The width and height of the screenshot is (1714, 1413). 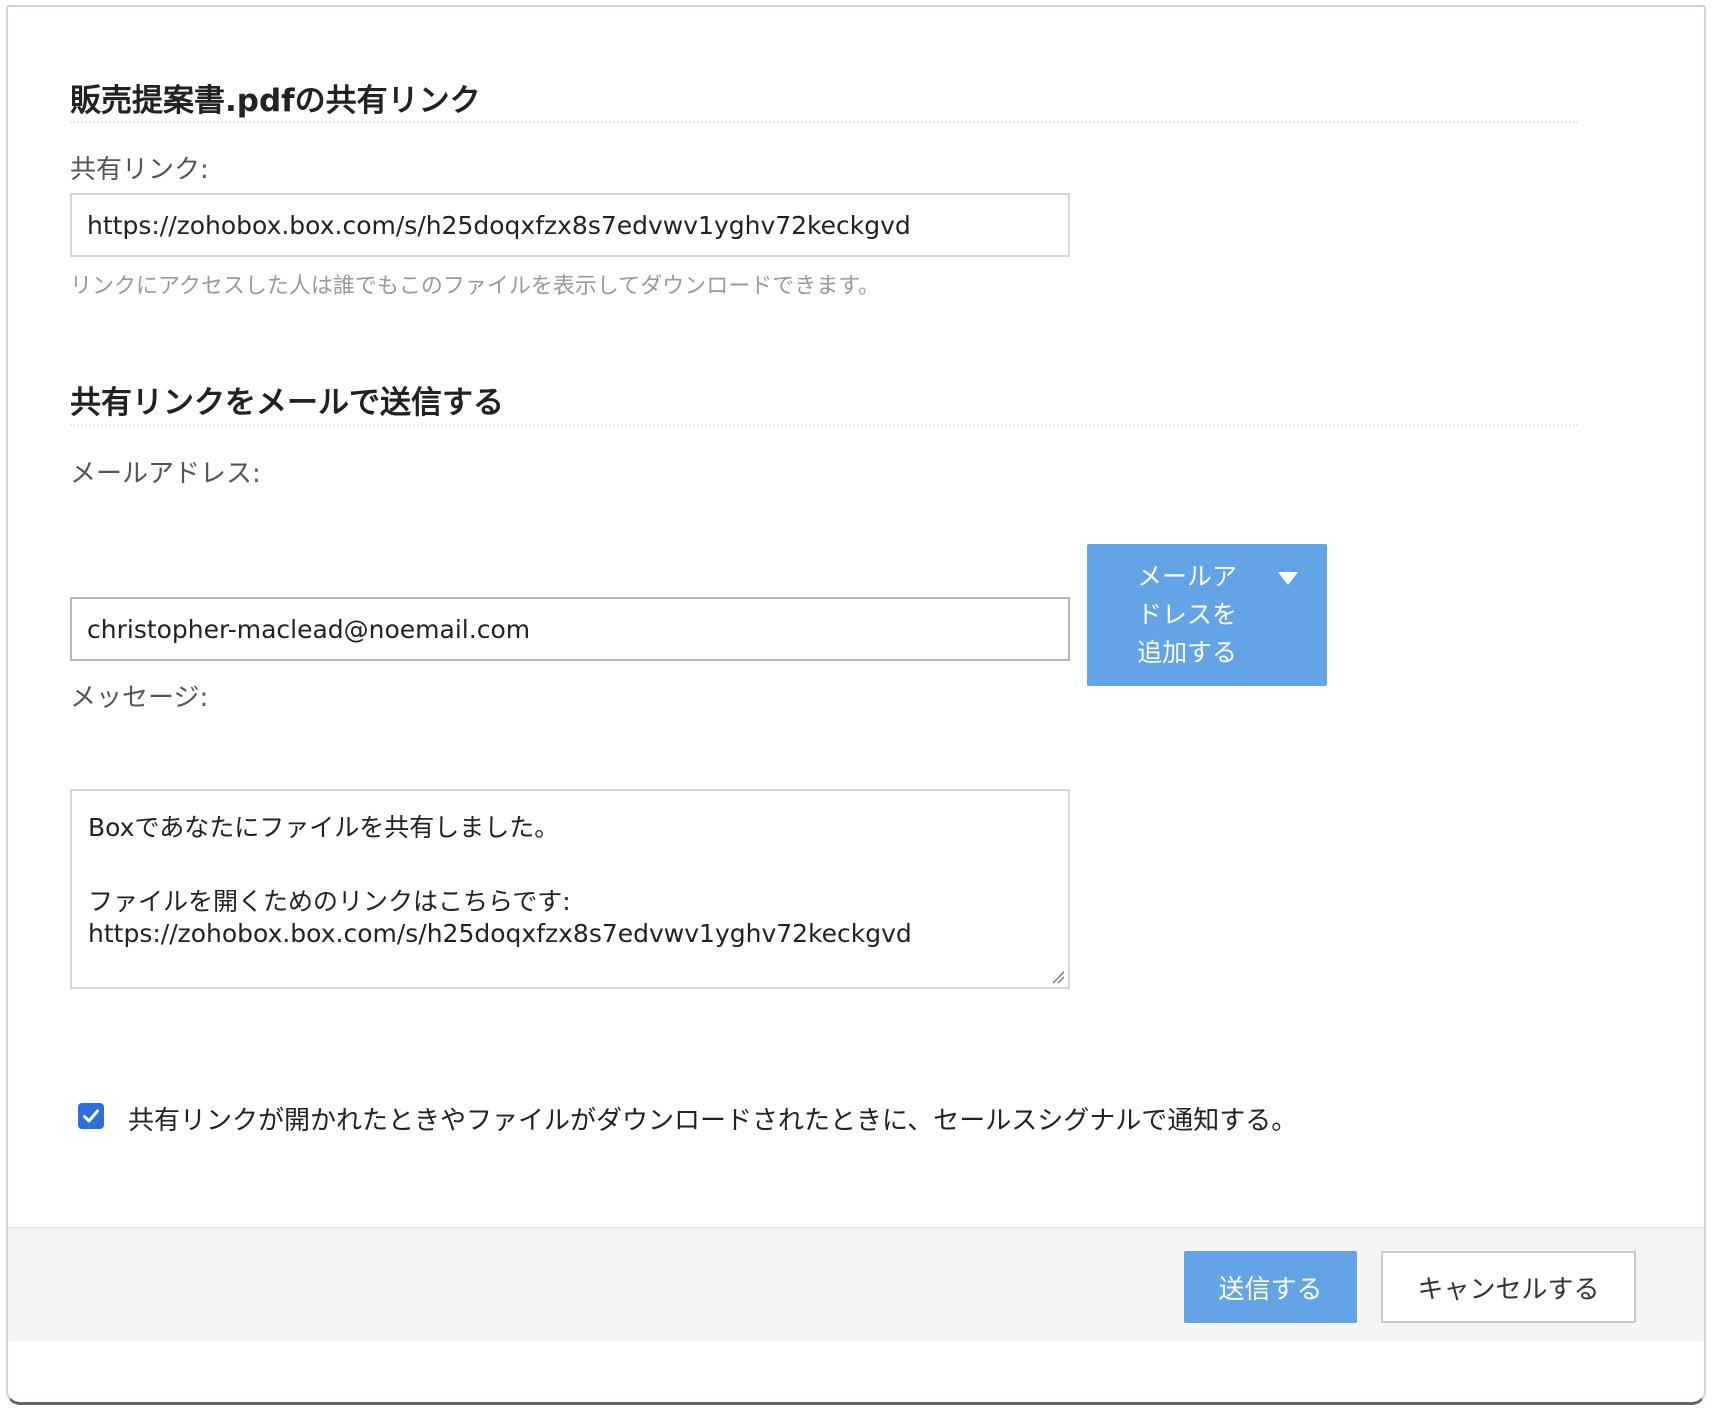 What do you see at coordinates (275, 101) in the screenshot?
I see `dialog-title: 販売提案書.pdfの共有リンク` at bounding box center [275, 101].